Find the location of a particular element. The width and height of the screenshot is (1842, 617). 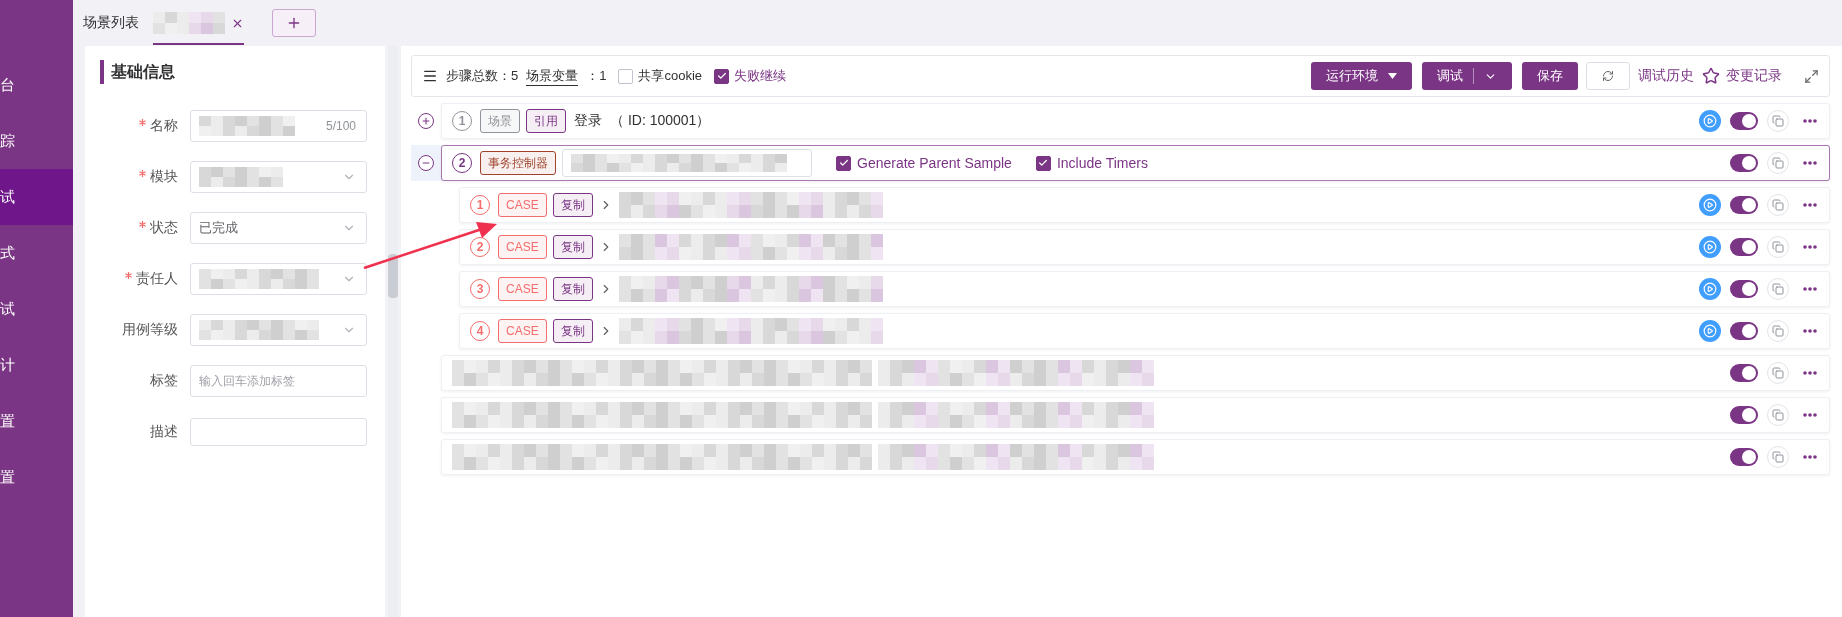

textarea-field is located at coordinates (278, 431).